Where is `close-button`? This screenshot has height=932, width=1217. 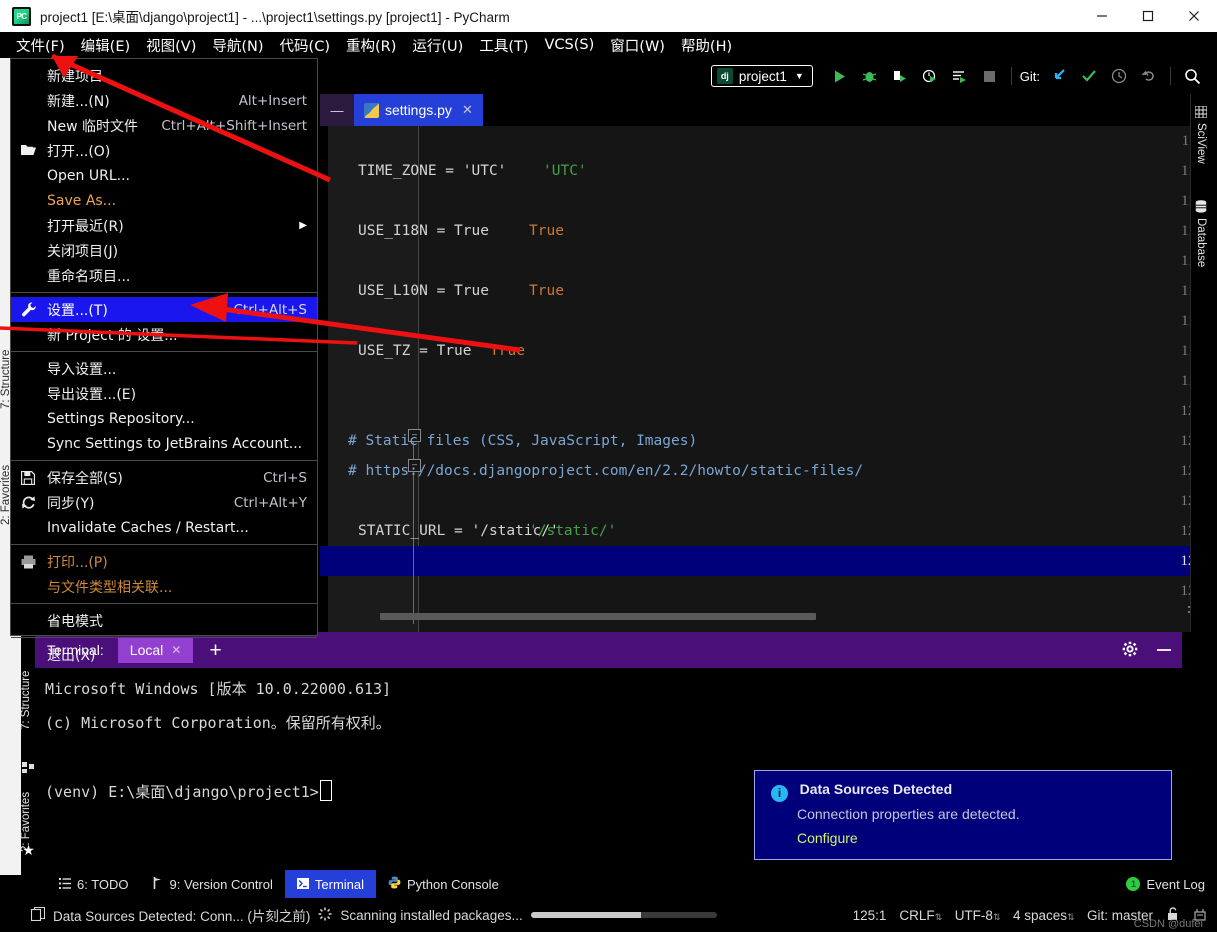 close-button is located at coordinates (1194, 16).